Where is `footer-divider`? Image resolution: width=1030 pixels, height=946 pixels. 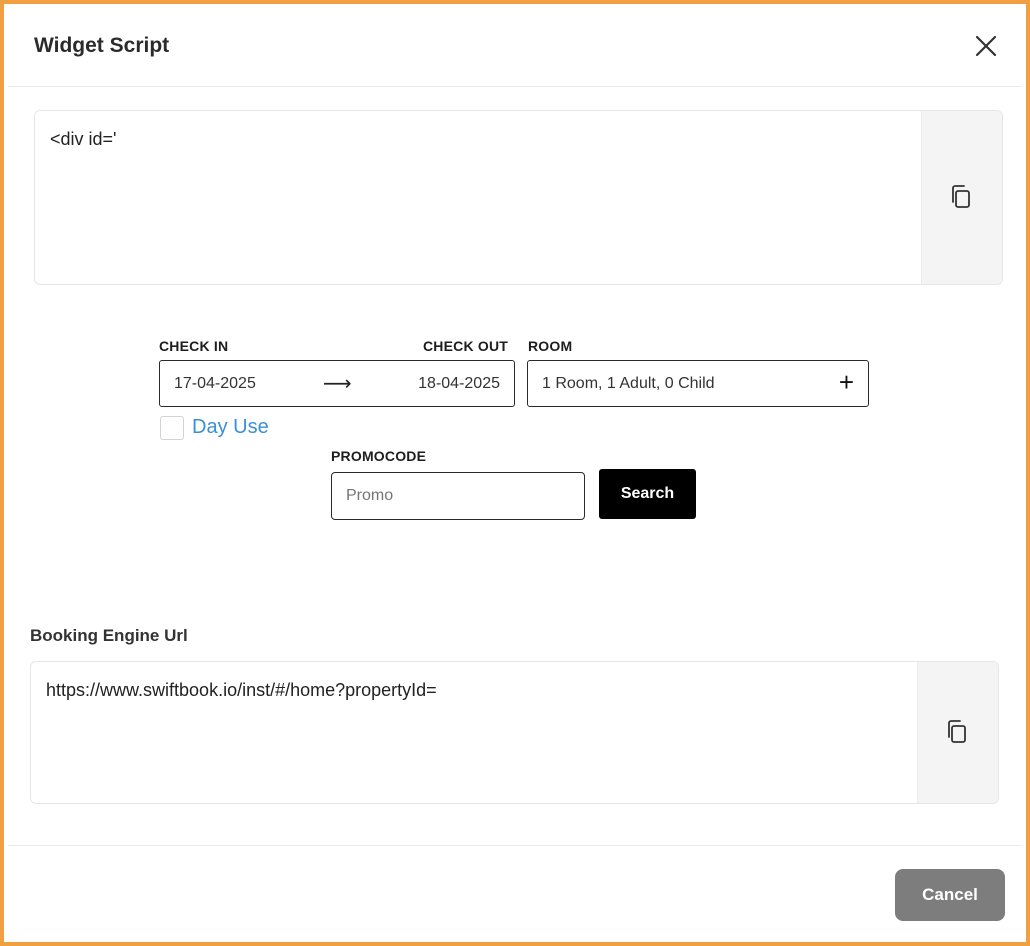
footer-divider is located at coordinates (515, 845).